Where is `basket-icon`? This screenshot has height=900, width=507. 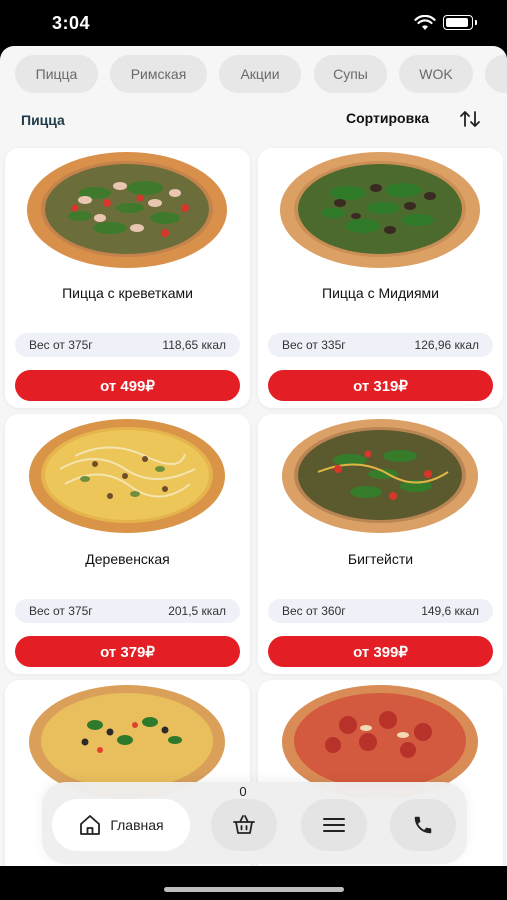 basket-icon is located at coordinates (244, 824).